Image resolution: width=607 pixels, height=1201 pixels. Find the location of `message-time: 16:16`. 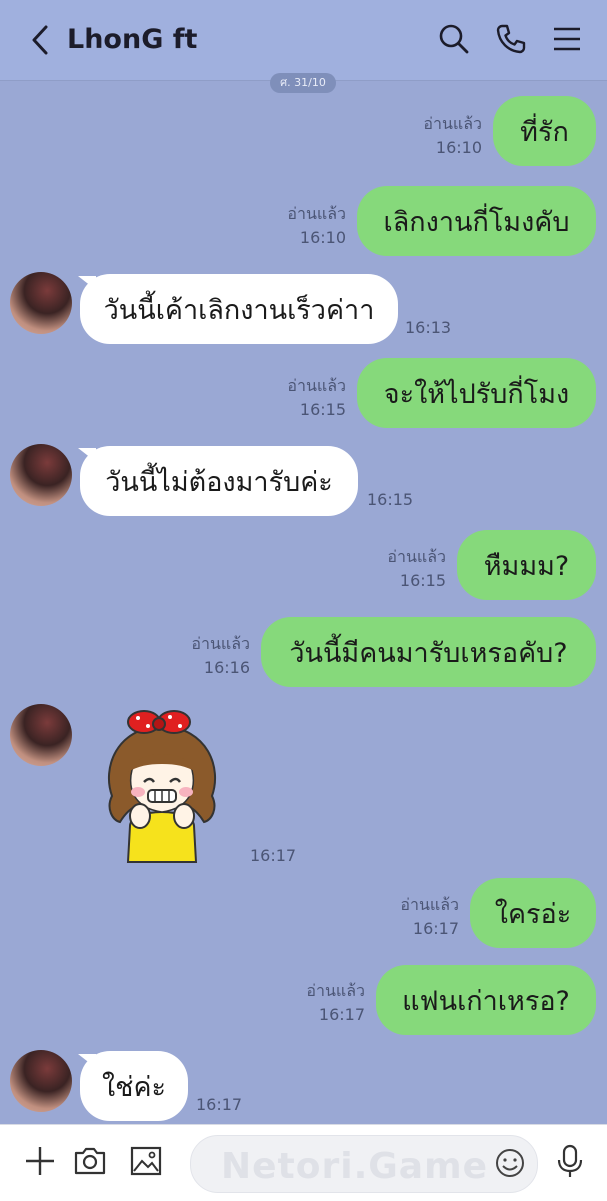

message-time: 16:16 is located at coordinates (226, 667).